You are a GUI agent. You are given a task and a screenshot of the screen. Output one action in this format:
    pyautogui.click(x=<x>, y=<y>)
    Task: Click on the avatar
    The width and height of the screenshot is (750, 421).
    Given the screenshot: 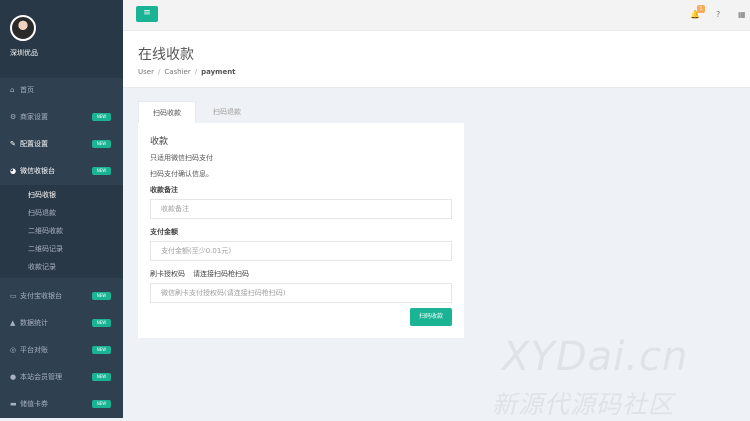 What is the action you would take?
    pyautogui.click(x=23, y=28)
    